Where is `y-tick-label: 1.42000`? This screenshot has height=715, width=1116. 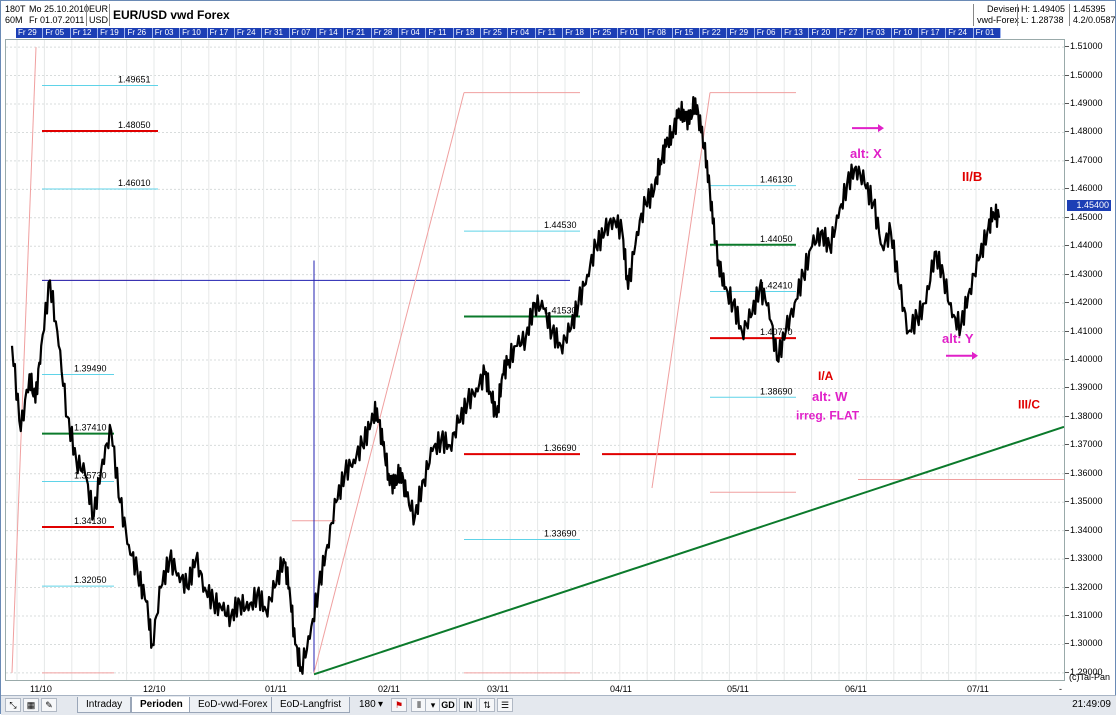 y-tick-label: 1.42000 is located at coordinates (1086, 302).